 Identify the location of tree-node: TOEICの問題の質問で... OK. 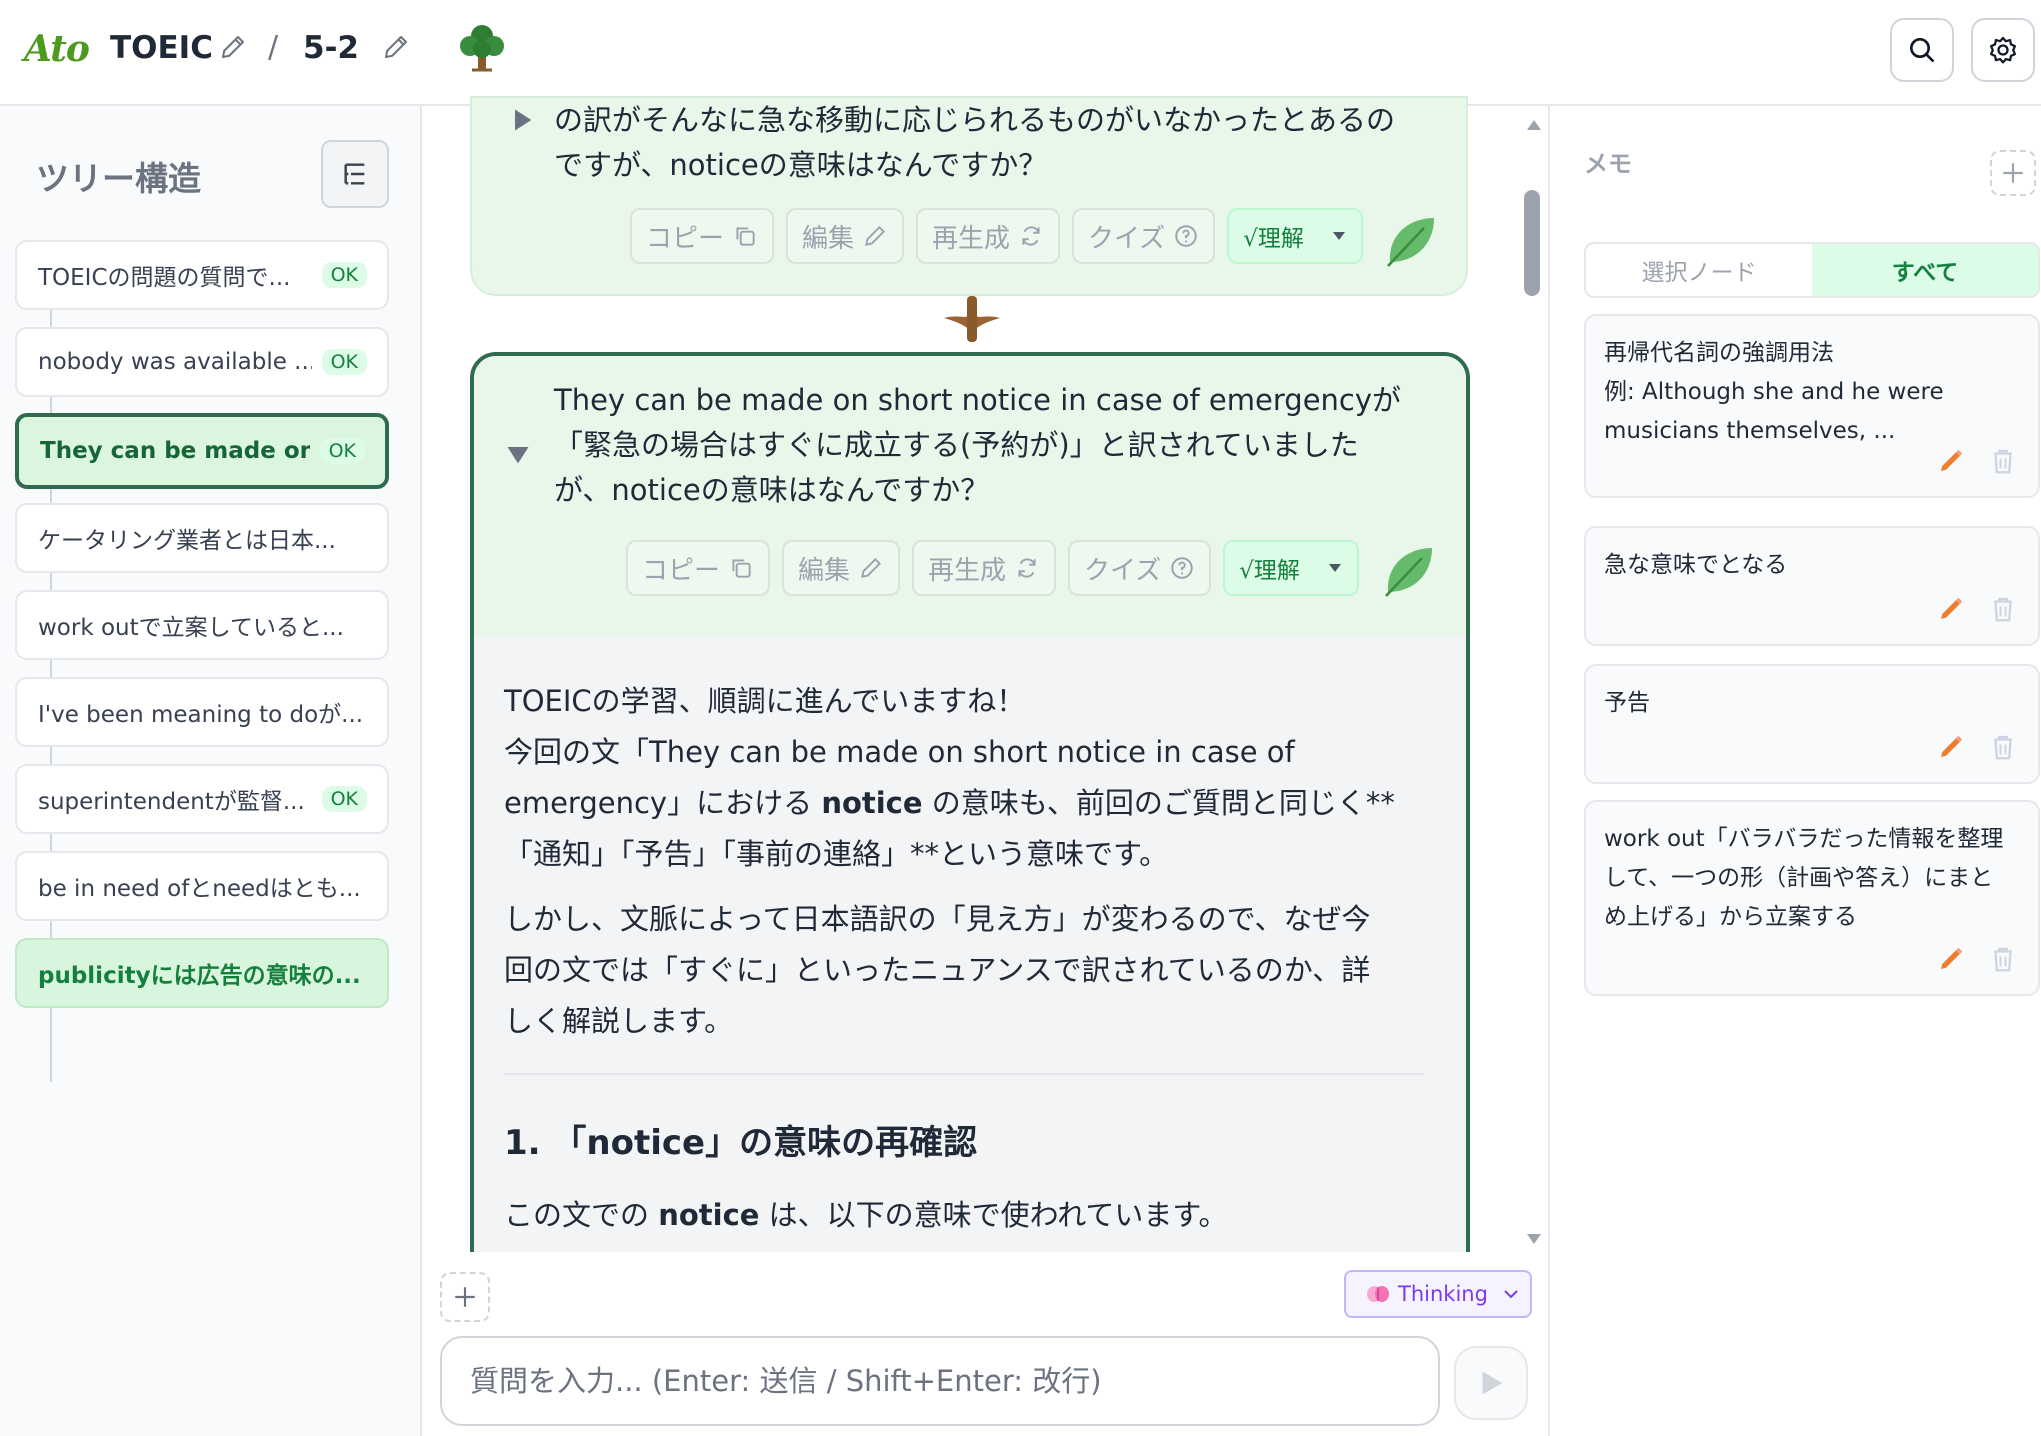
(202, 275).